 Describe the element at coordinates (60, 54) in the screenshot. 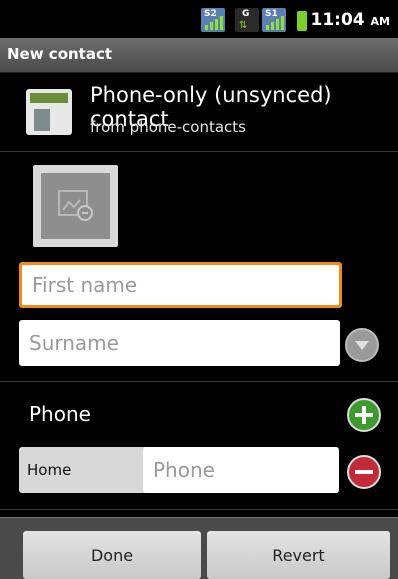

I see `page-title: New contact` at that location.